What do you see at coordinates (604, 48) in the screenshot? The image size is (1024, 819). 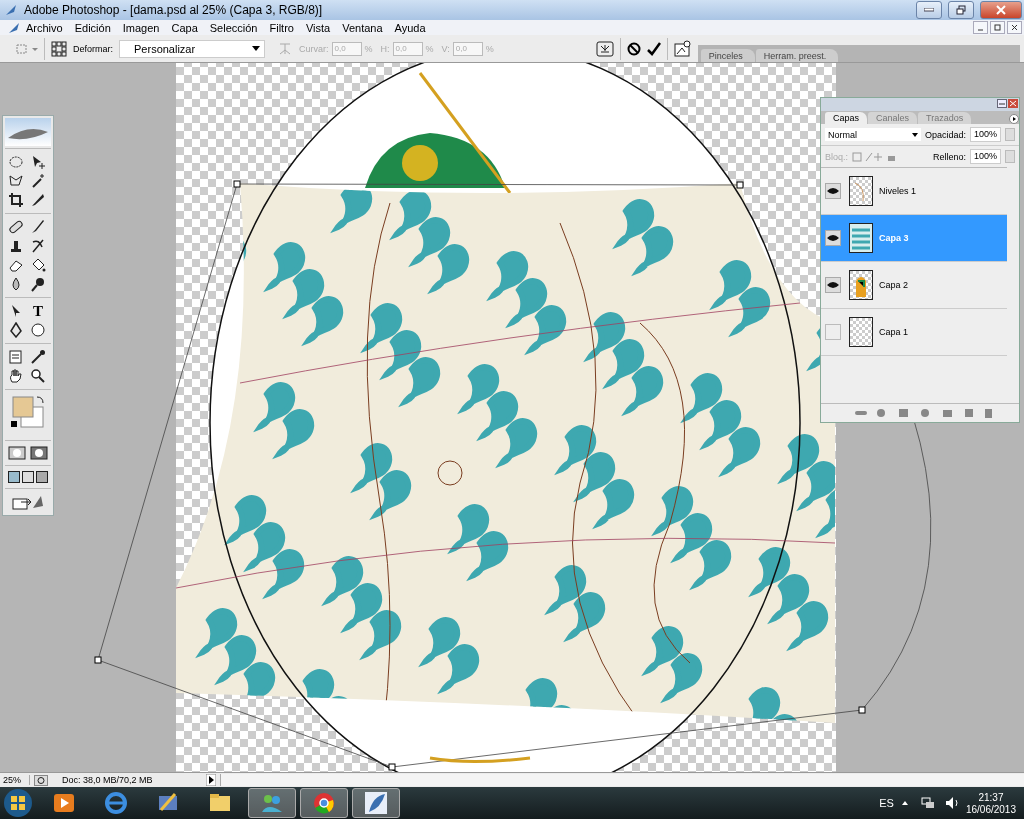 I see `mode-toggle-icon` at bounding box center [604, 48].